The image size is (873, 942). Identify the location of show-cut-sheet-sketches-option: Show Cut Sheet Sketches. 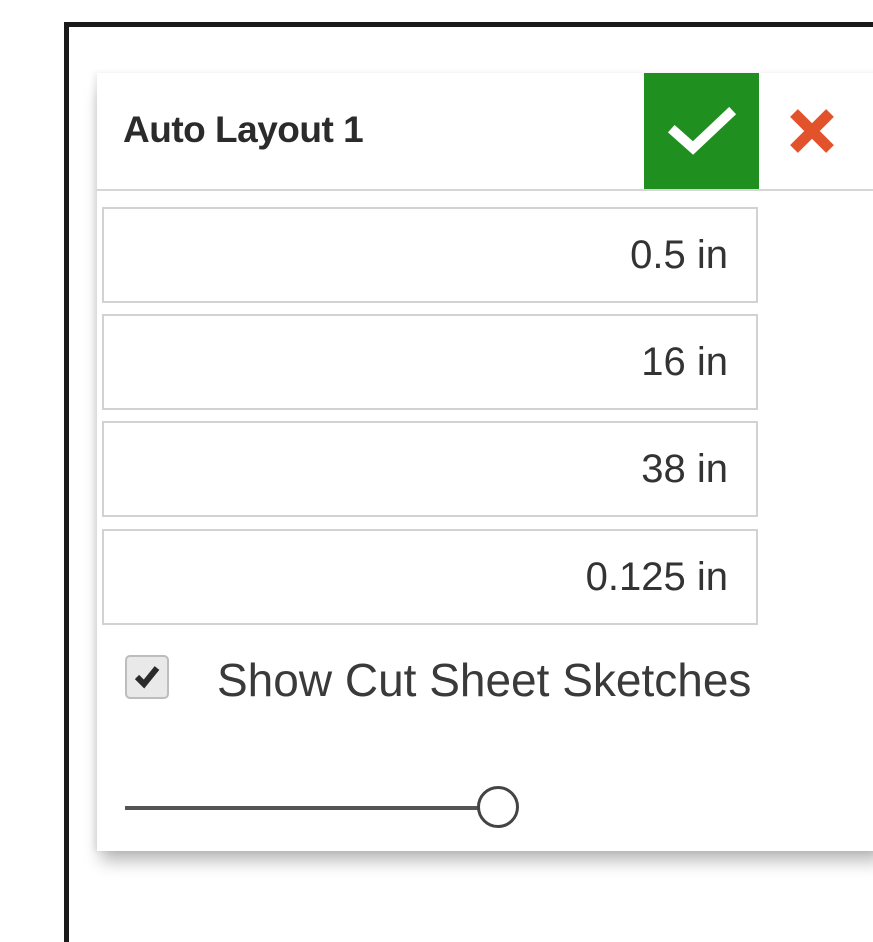
(495, 683).